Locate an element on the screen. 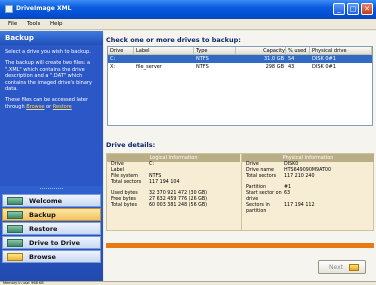  cell-used: 54 is located at coordinates (291, 59).